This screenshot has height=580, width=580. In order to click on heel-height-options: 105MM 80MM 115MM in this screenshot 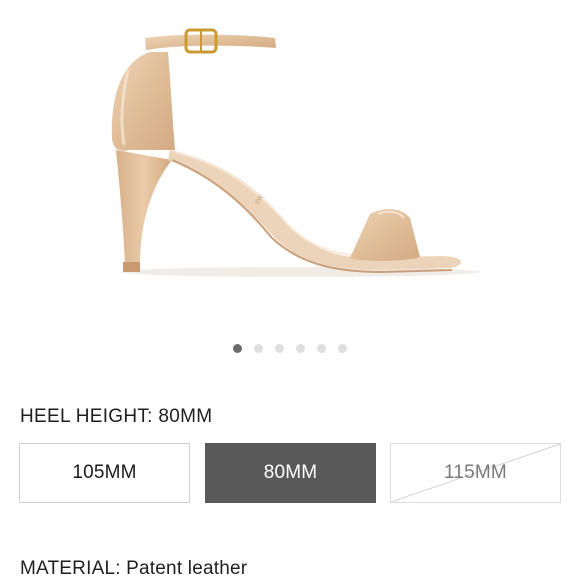, I will do `click(290, 474)`.